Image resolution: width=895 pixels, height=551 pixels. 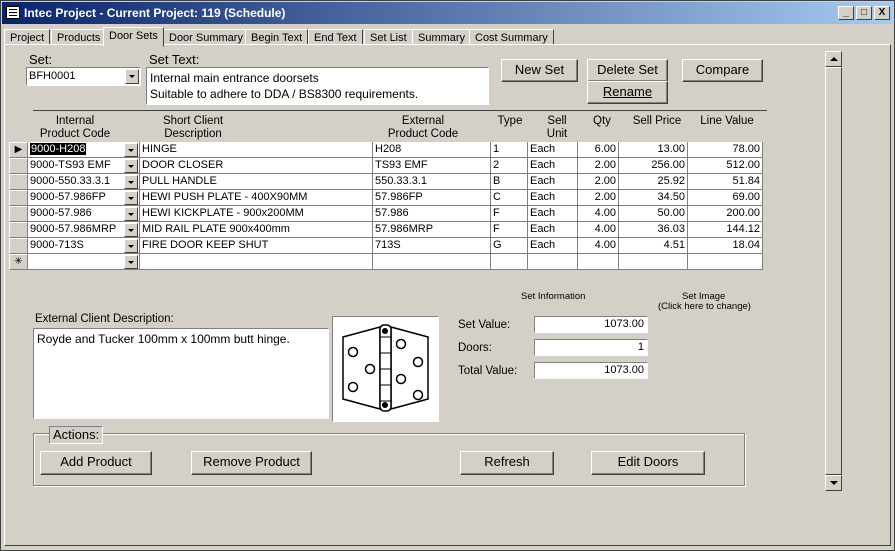 I want to click on edit-doors-button: Edit Doors, so click(x=648, y=463).